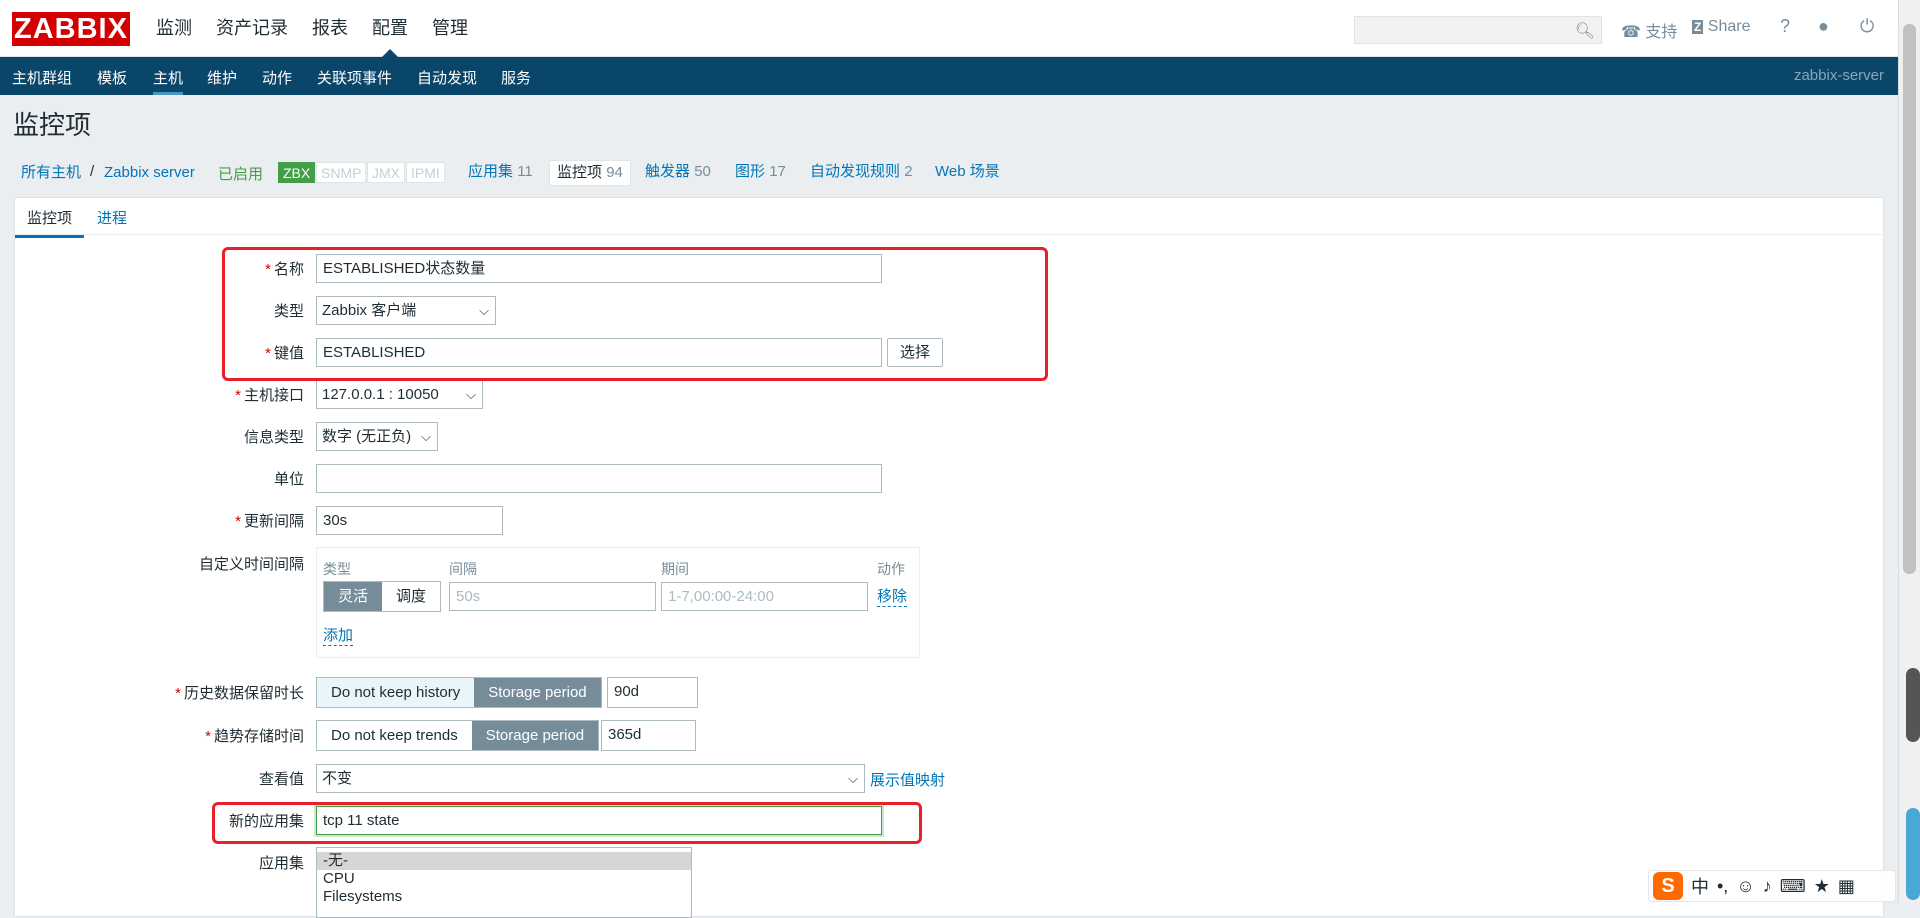  I want to click on tab-applications: 应用集 11, so click(500, 172).